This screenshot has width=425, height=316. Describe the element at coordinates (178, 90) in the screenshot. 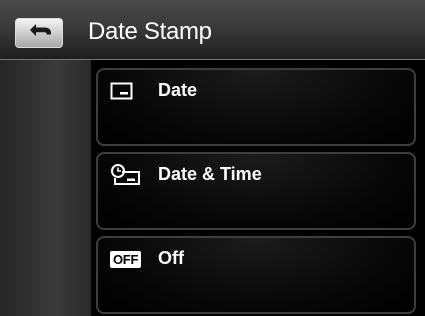

I see `menu-item-label: Date` at that location.